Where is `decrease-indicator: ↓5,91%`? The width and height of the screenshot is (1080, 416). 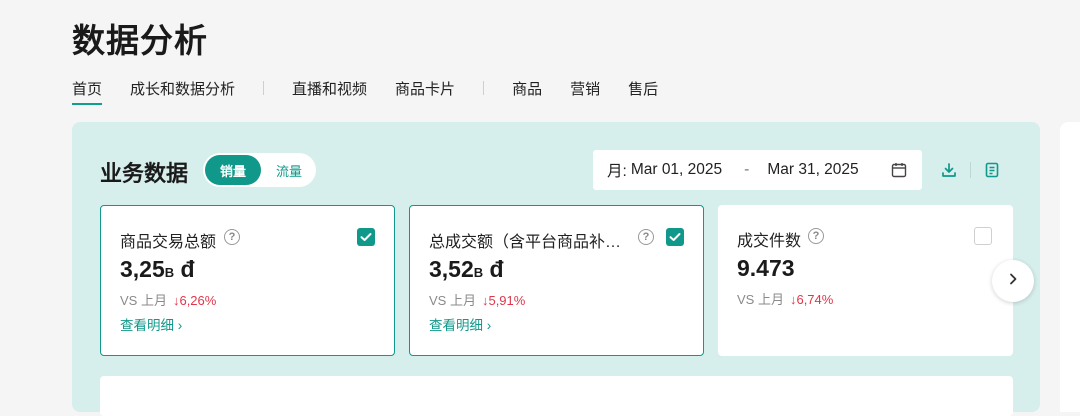
decrease-indicator: ↓5,91% is located at coordinates (503, 300).